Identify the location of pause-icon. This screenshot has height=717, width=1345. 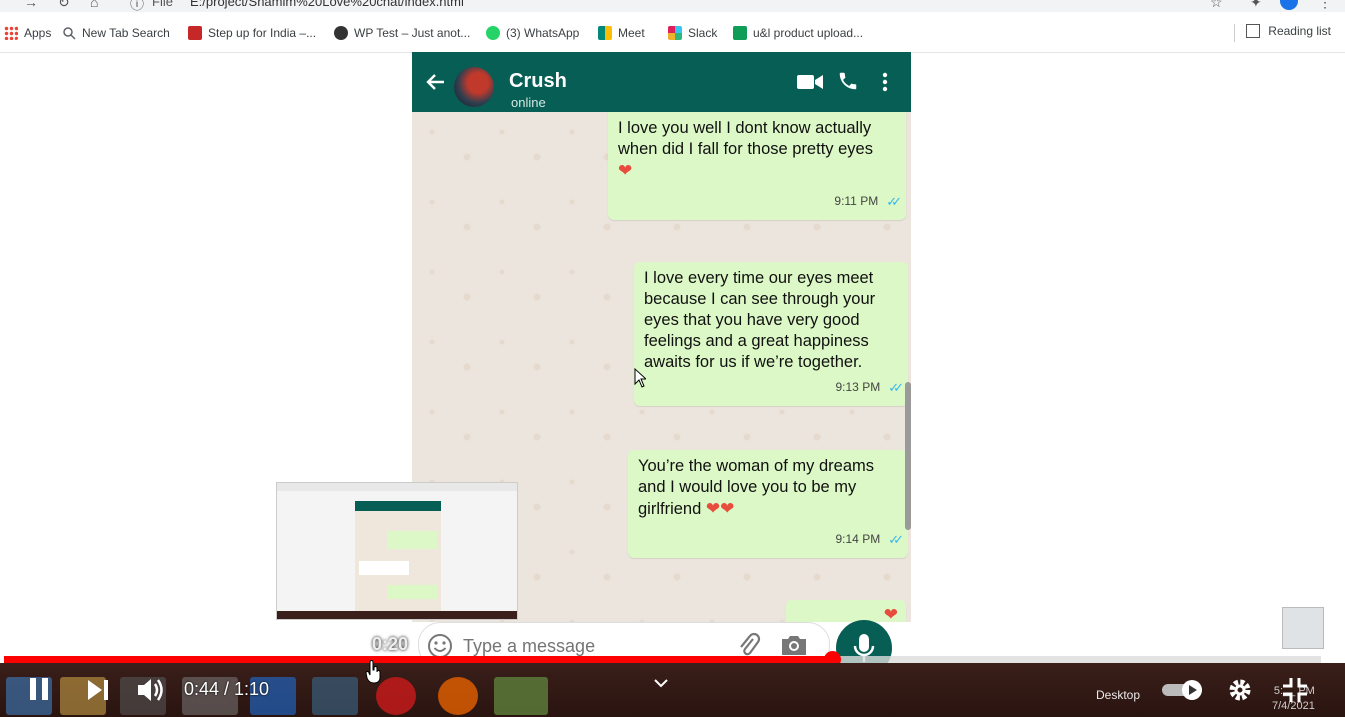
(39, 689).